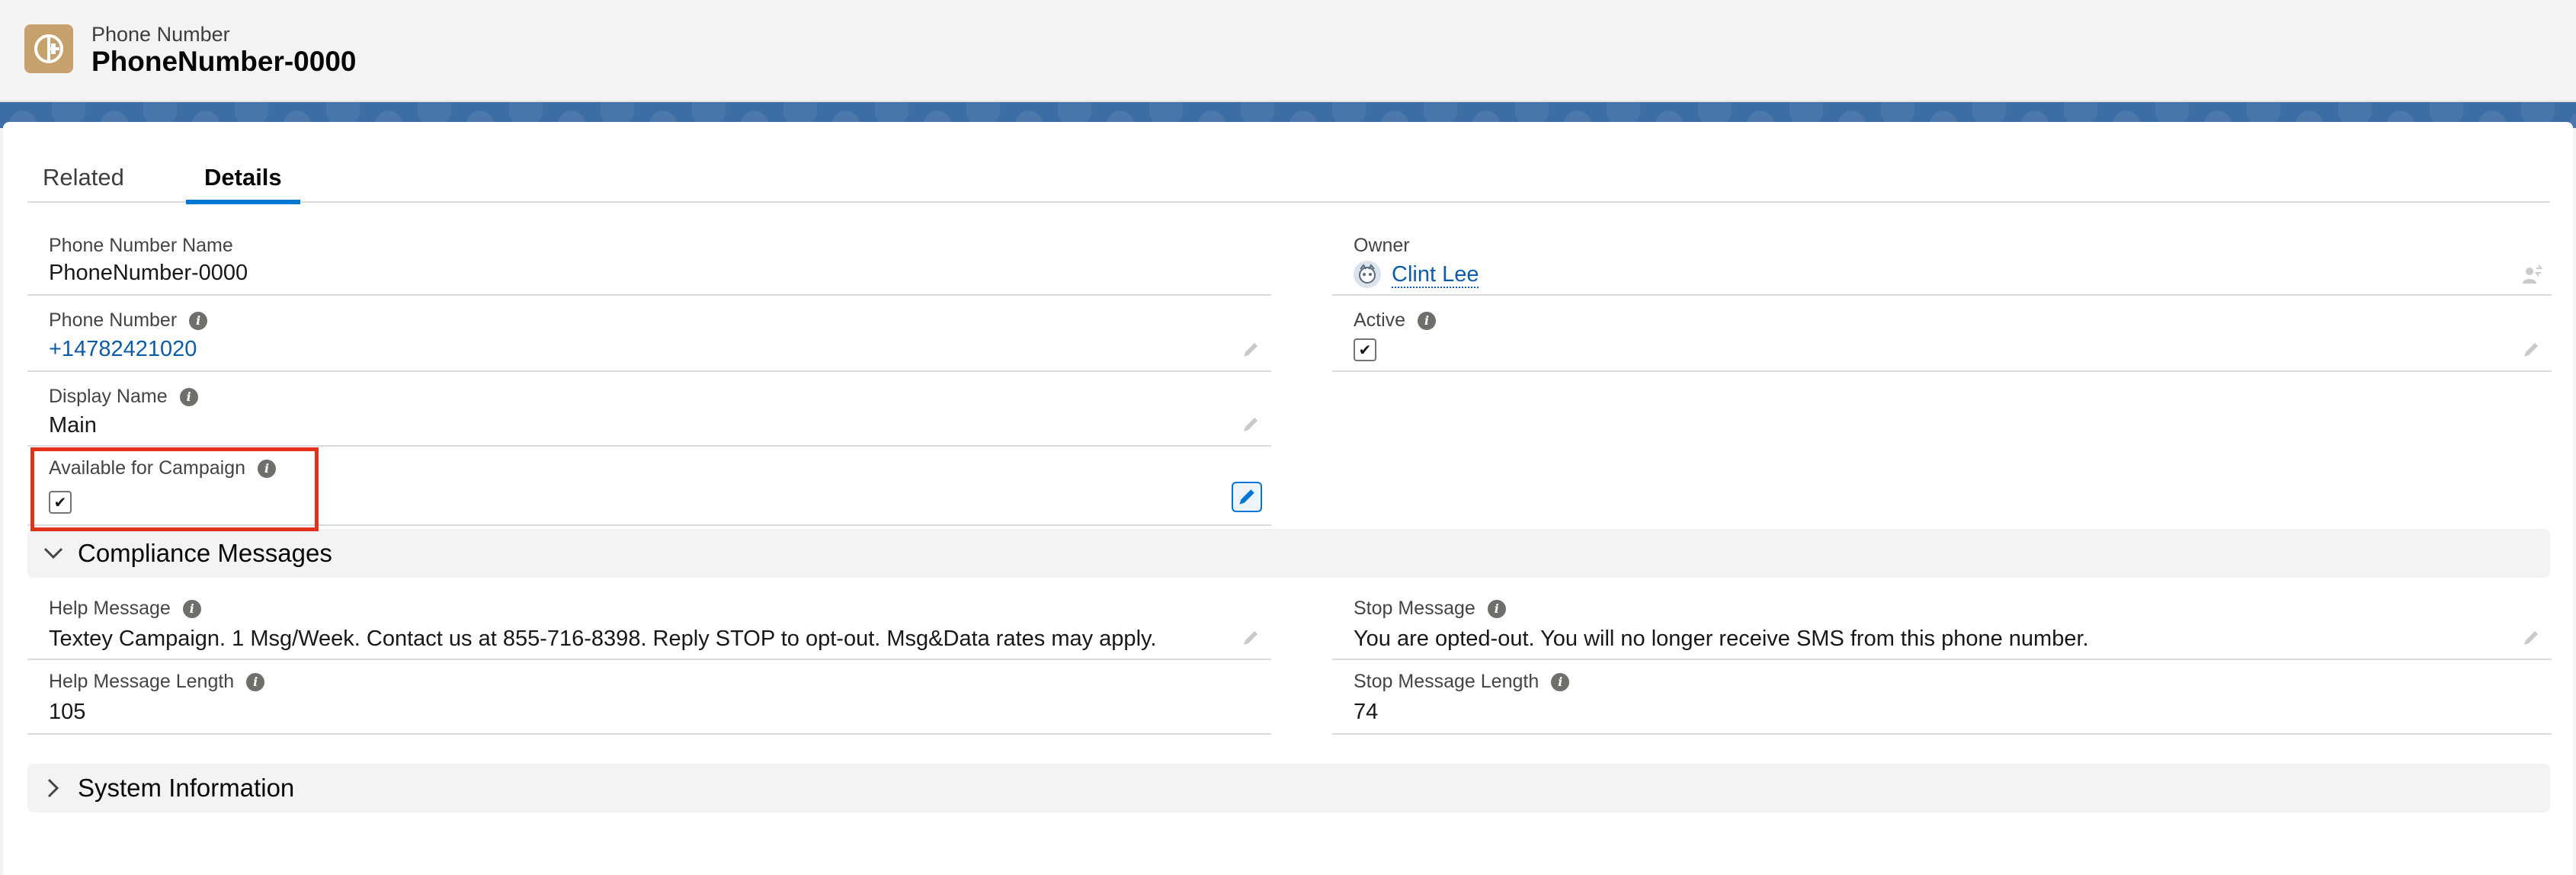 The height and width of the screenshot is (875, 2576). What do you see at coordinates (243, 178) in the screenshot?
I see `tab-details: Details` at bounding box center [243, 178].